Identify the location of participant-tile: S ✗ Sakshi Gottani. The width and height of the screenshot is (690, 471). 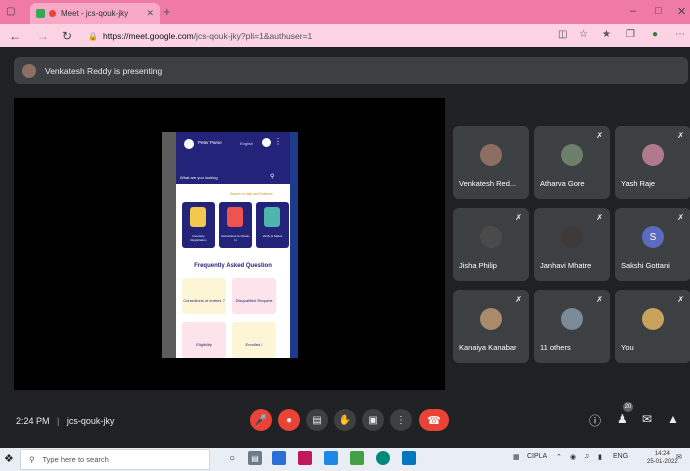
(652, 244).